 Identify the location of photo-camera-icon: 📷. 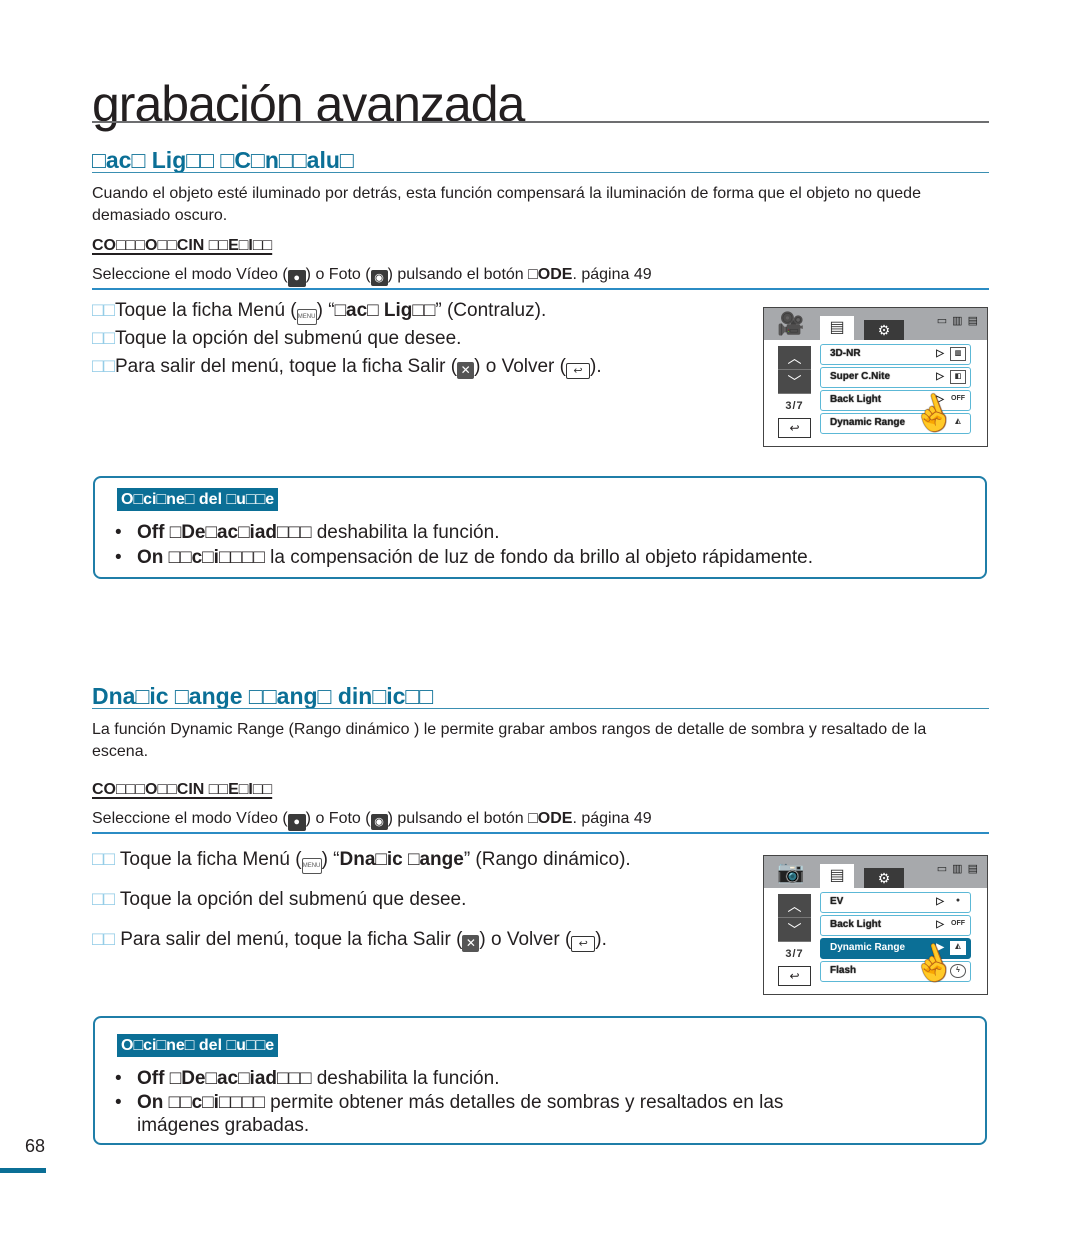
(791, 871).